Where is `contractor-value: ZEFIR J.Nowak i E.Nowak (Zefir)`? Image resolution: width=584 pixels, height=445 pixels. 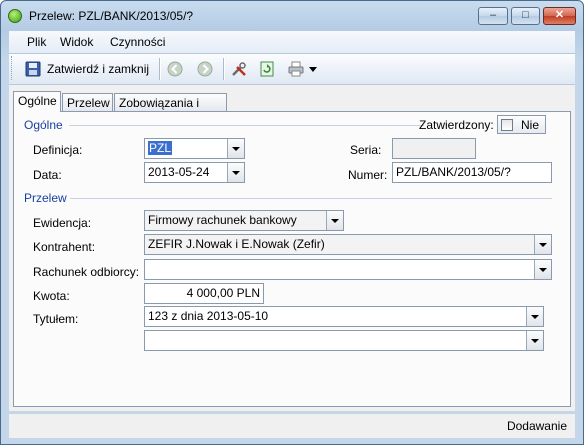 contractor-value: ZEFIR J.Nowak i E.Nowak (Zefir) is located at coordinates (236, 244).